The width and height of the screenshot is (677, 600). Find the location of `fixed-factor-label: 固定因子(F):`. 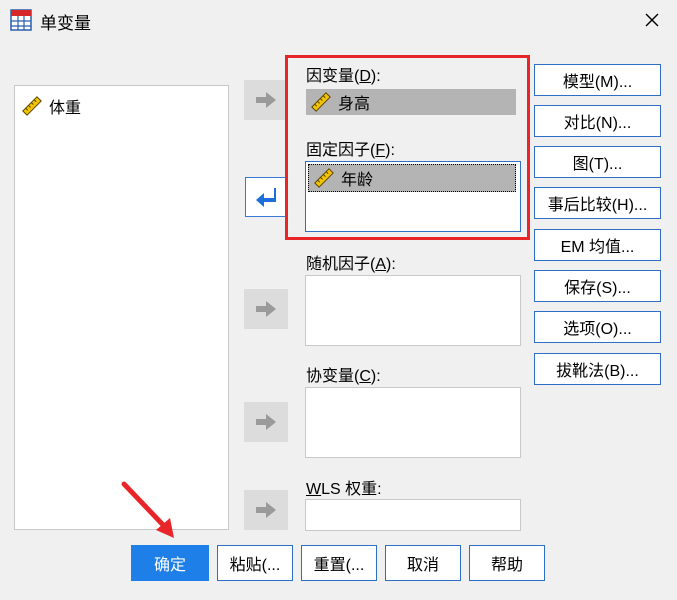

fixed-factor-label: 固定因子(F): is located at coordinates (350, 150).